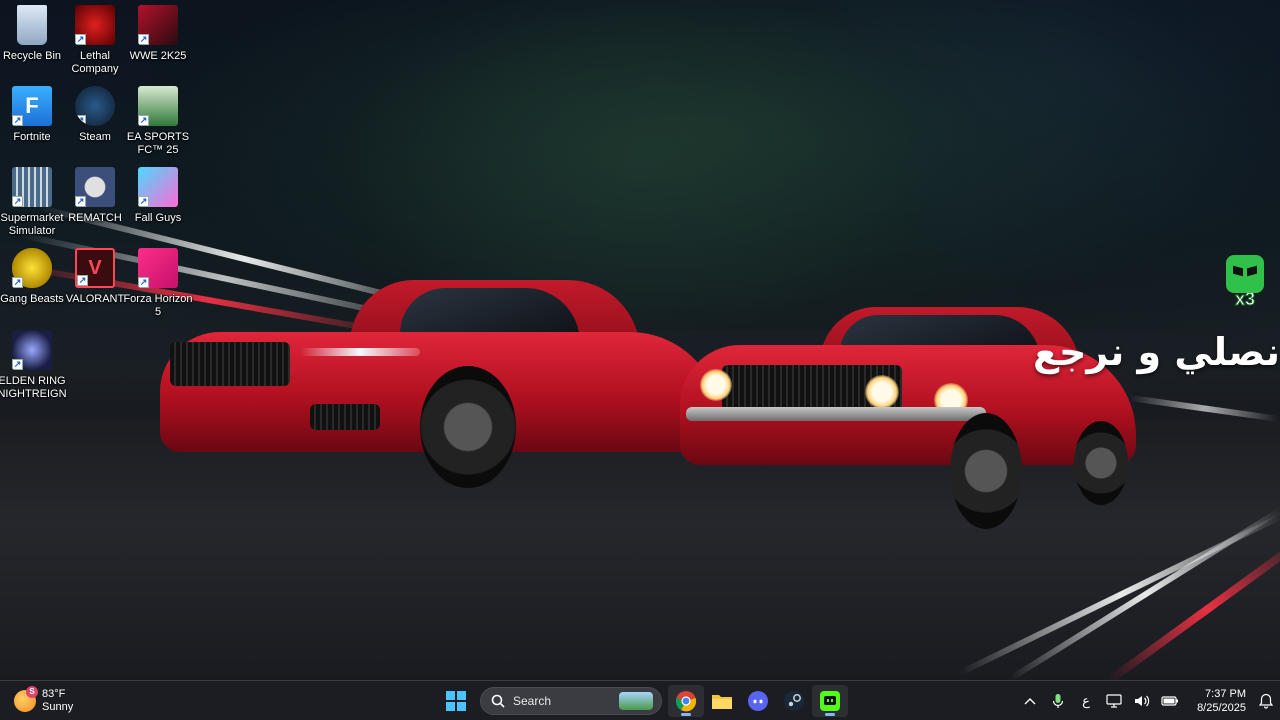 This screenshot has width=1280, height=720. What do you see at coordinates (32, 692) in the screenshot?
I see `weather-badge: S` at bounding box center [32, 692].